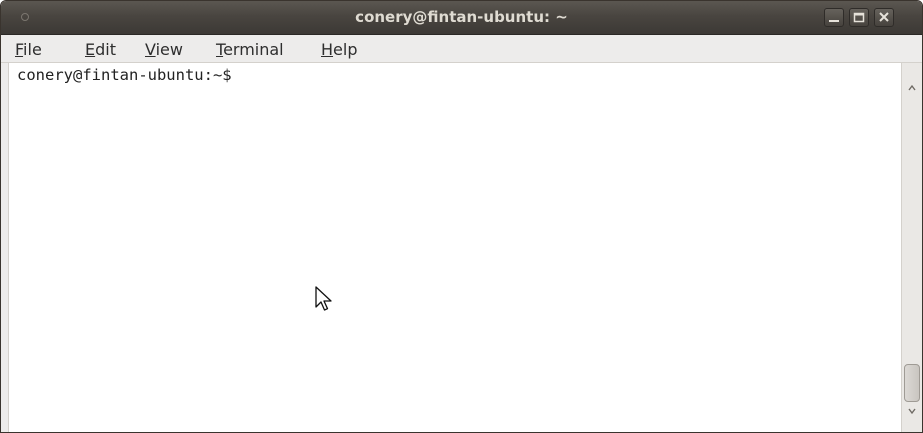 This screenshot has width=923, height=433. What do you see at coordinates (912, 383) in the screenshot?
I see `scrollbar-thumb` at bounding box center [912, 383].